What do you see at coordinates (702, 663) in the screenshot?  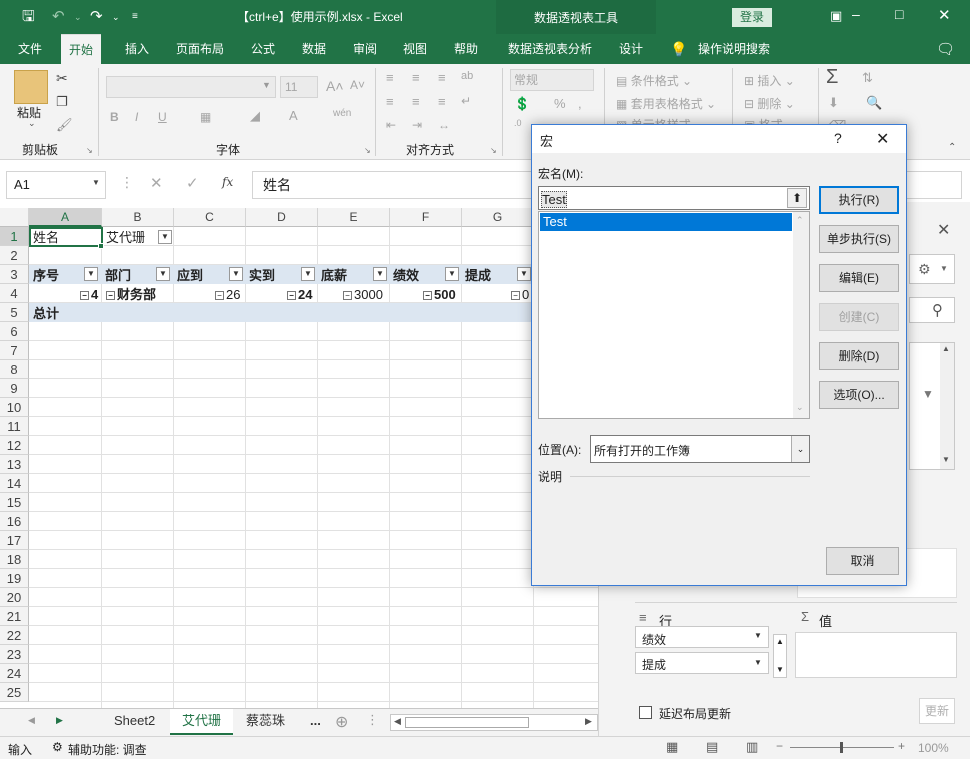 I see `row-field-item: 提成 ▼` at bounding box center [702, 663].